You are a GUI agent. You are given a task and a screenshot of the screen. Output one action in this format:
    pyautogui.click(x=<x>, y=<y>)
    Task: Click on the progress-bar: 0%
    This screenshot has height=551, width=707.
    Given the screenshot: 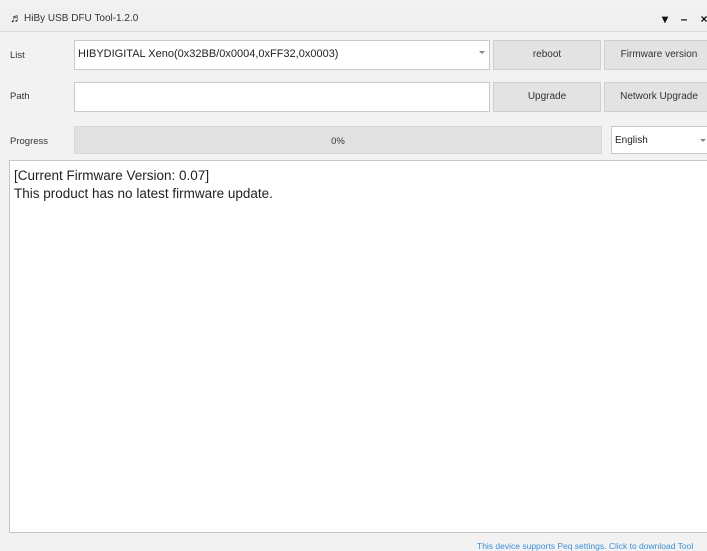 What is the action you would take?
    pyautogui.click(x=338, y=140)
    